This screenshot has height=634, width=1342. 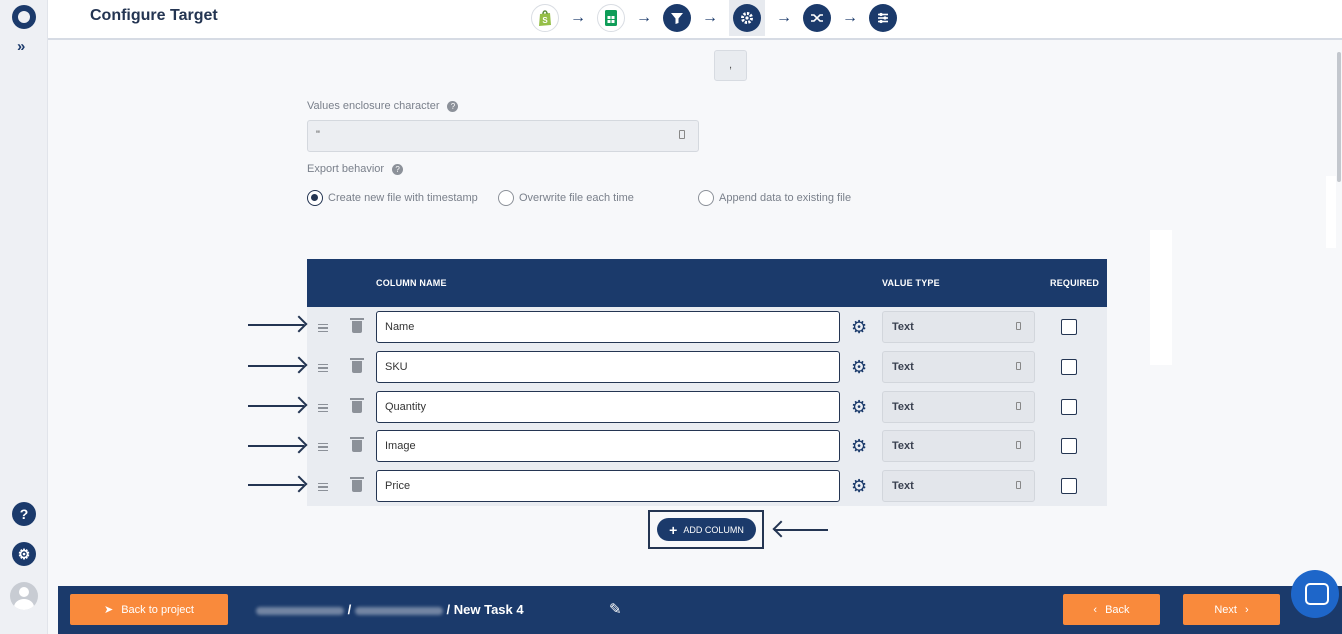 I want to click on expand-sidebar-button: », so click(x=21, y=46).